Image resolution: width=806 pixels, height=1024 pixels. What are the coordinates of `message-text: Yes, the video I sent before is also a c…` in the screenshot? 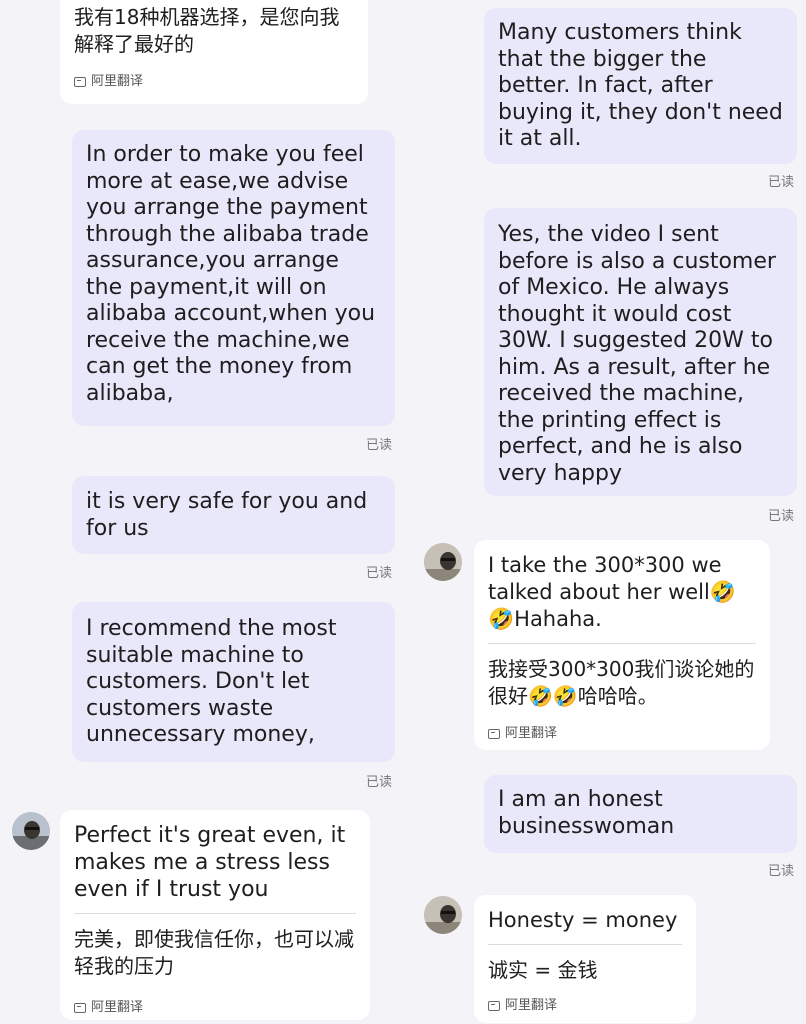 It's located at (637, 354).